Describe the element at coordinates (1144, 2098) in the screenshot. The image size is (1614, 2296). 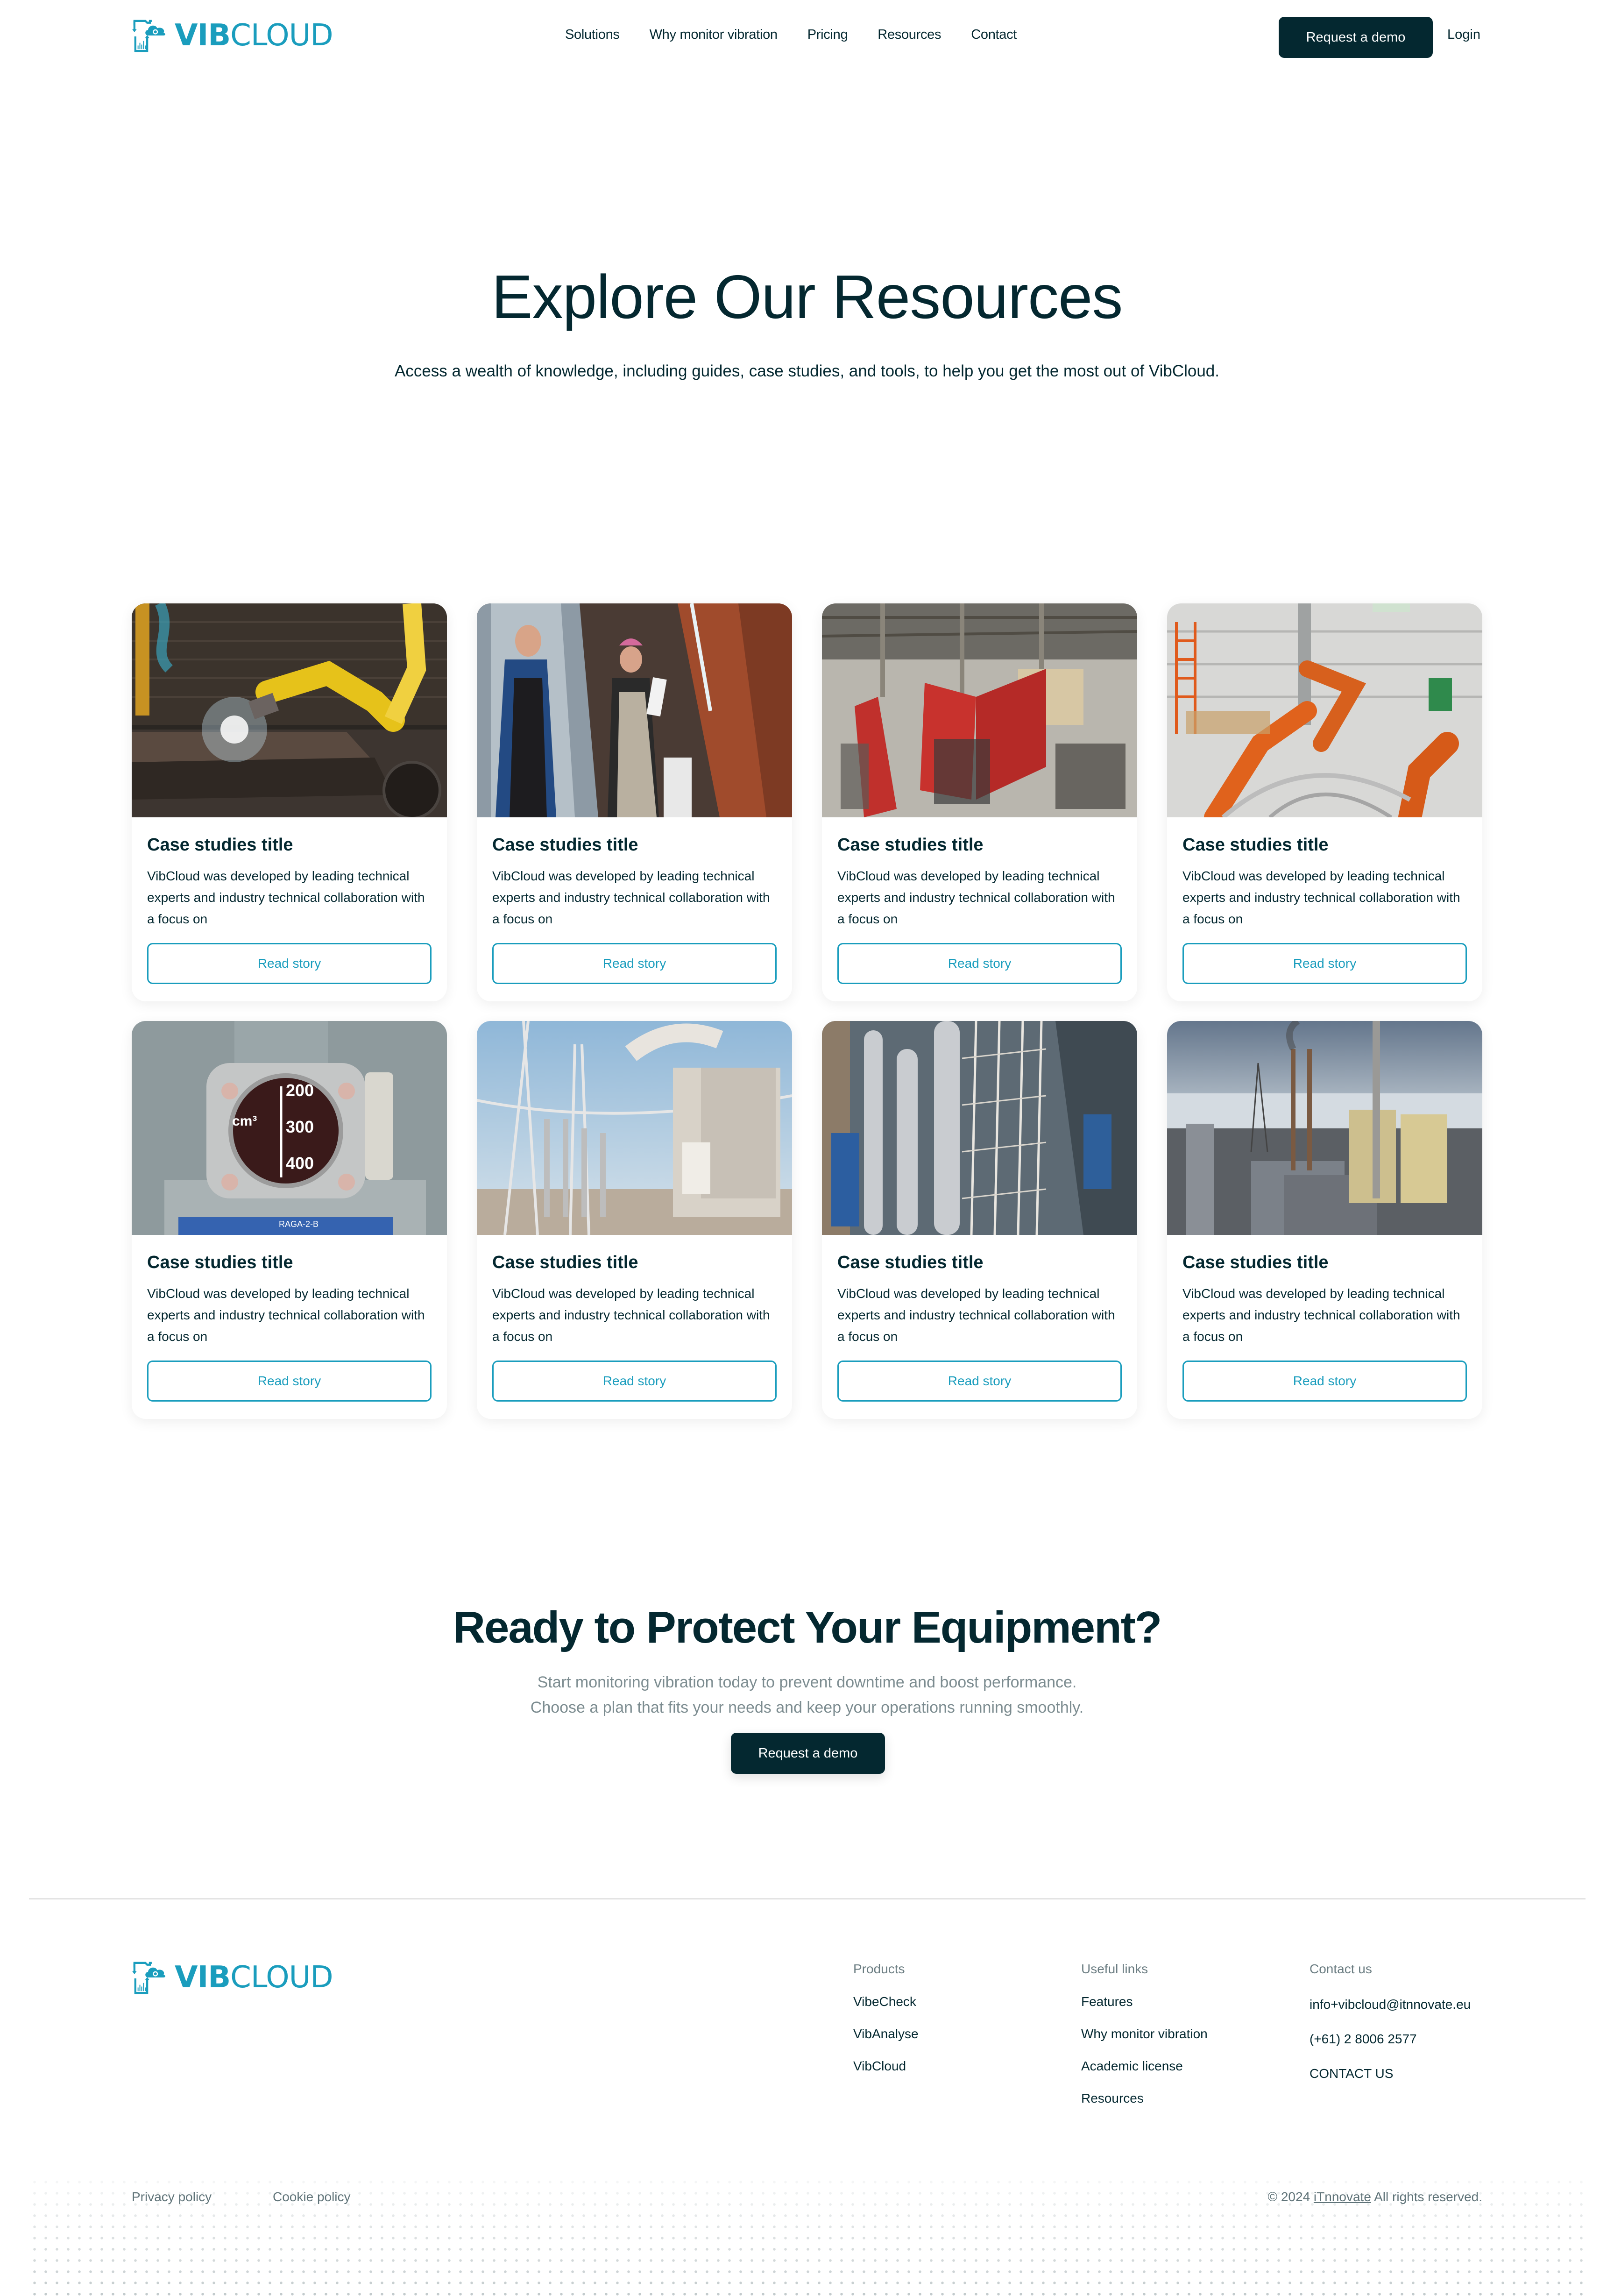
I see `footer-link-resources: Resources` at that location.